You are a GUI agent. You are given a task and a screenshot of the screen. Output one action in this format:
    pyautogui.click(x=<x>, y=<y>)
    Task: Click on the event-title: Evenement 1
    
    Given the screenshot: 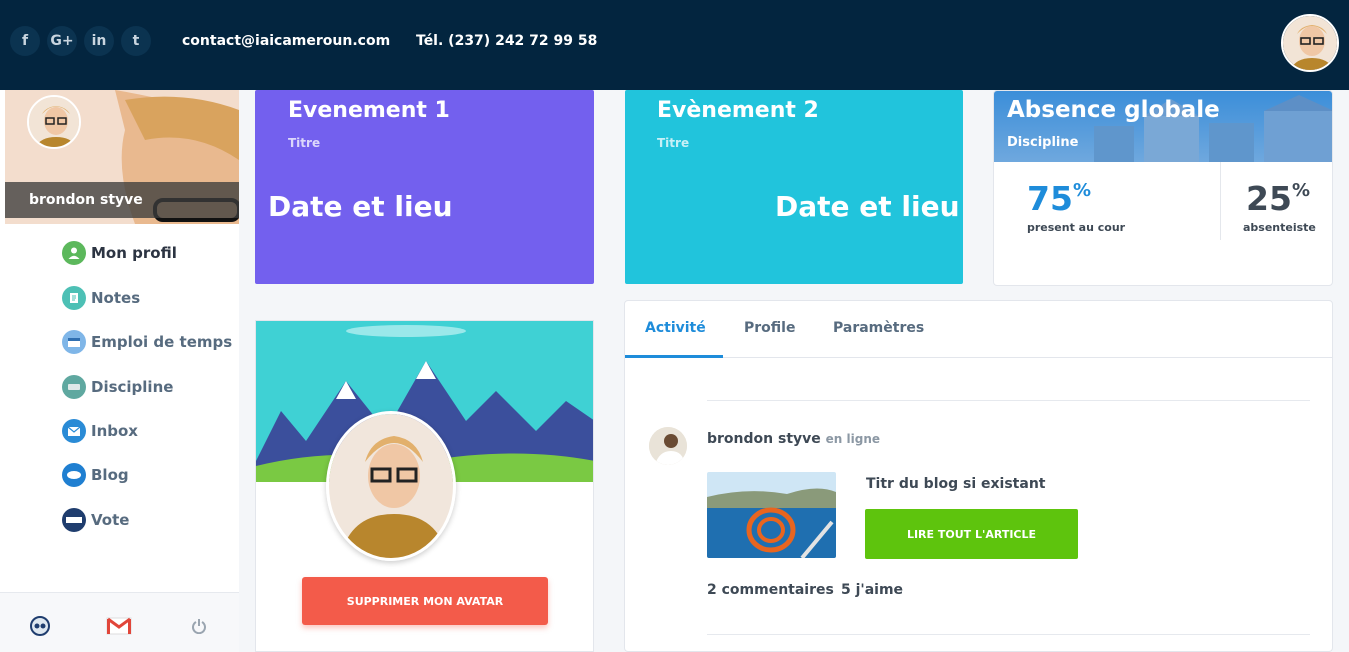 What is the action you would take?
    pyautogui.click(x=369, y=110)
    